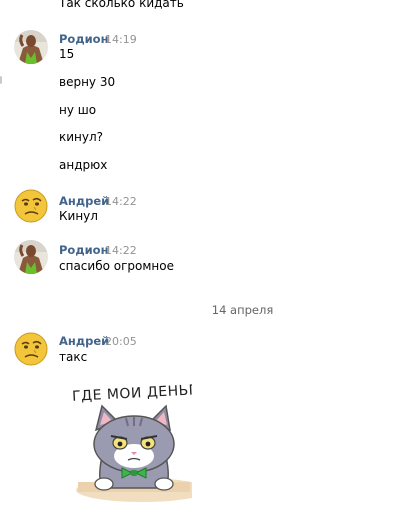 The width and height of the screenshot is (407, 532). I want to click on date-separator: 14 апреля, so click(242, 310).